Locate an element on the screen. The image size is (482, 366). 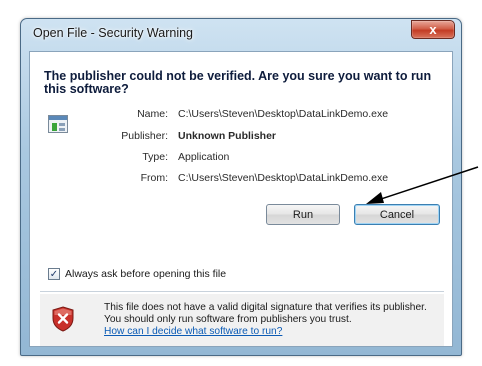
always-ask-label: Always ask before opening this file is located at coordinates (146, 274).